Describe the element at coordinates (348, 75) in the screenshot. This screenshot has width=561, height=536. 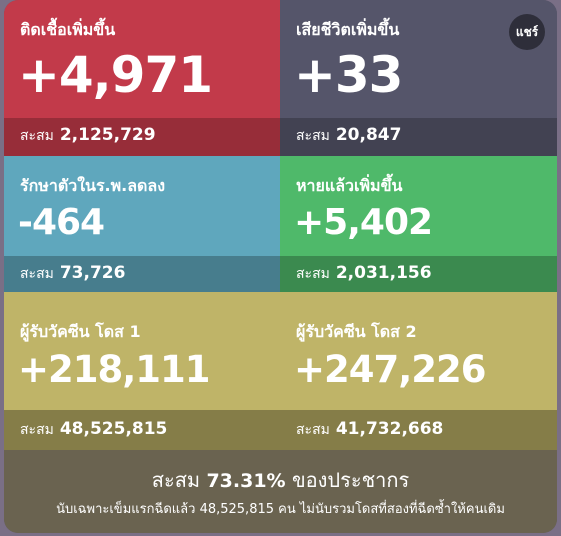
I see `tile-value: +33` at that location.